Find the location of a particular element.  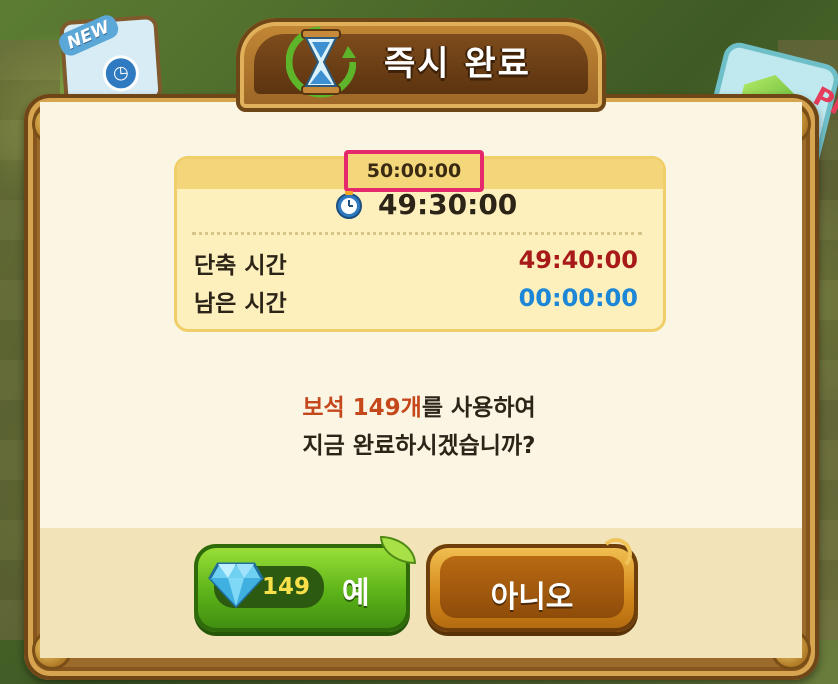

clock-icon is located at coordinates (349, 205).